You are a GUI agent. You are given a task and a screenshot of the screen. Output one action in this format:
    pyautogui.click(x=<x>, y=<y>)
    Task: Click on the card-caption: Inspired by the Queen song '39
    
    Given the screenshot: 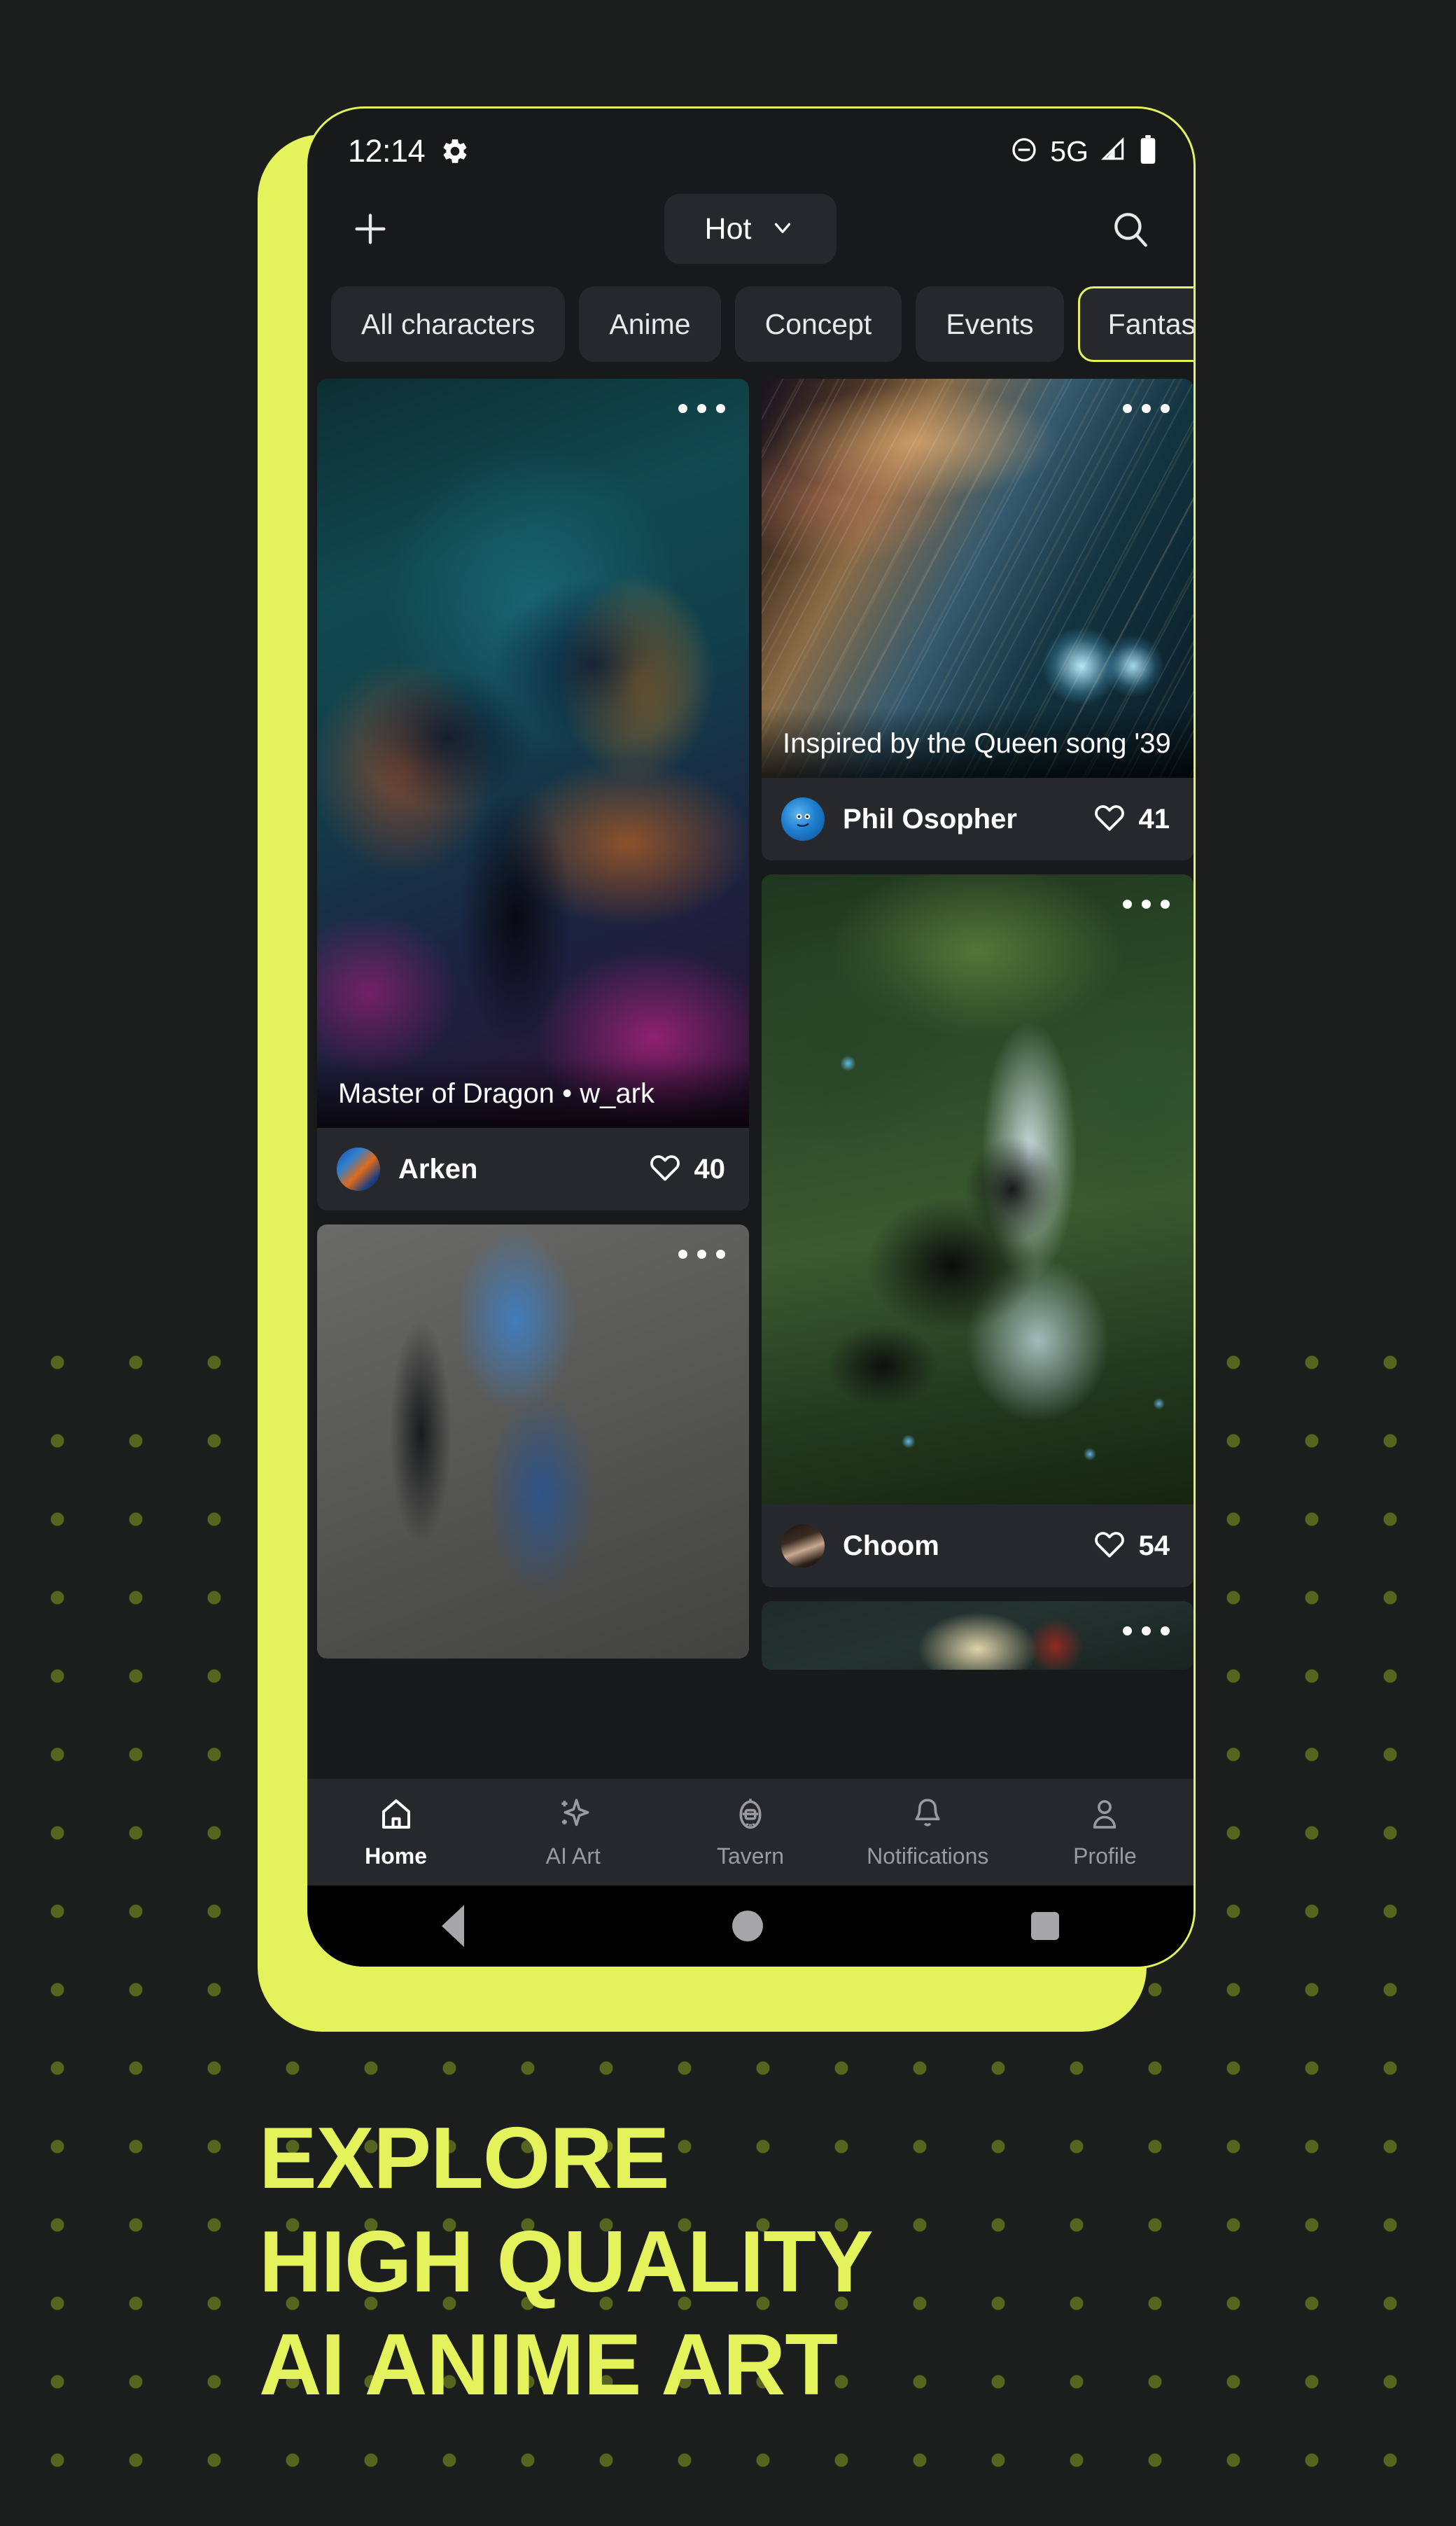 What is the action you would take?
    pyautogui.click(x=978, y=743)
    